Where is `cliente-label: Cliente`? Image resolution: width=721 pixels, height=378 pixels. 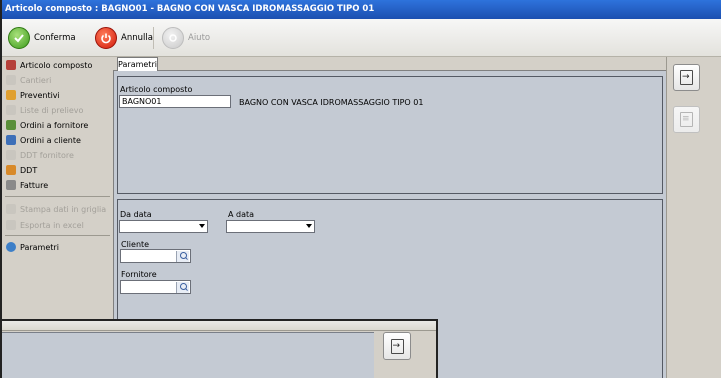
cliente-label: Cliente is located at coordinates (135, 244).